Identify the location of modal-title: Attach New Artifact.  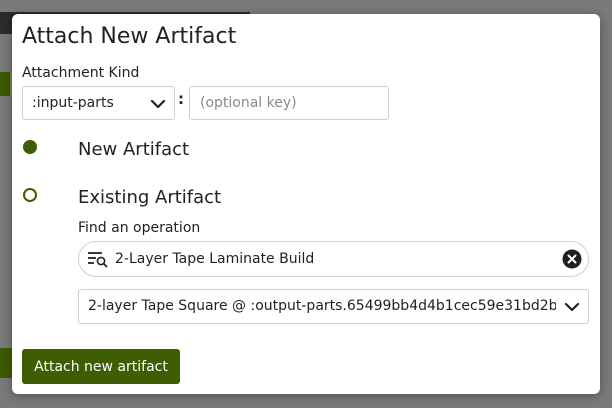
(129, 36).